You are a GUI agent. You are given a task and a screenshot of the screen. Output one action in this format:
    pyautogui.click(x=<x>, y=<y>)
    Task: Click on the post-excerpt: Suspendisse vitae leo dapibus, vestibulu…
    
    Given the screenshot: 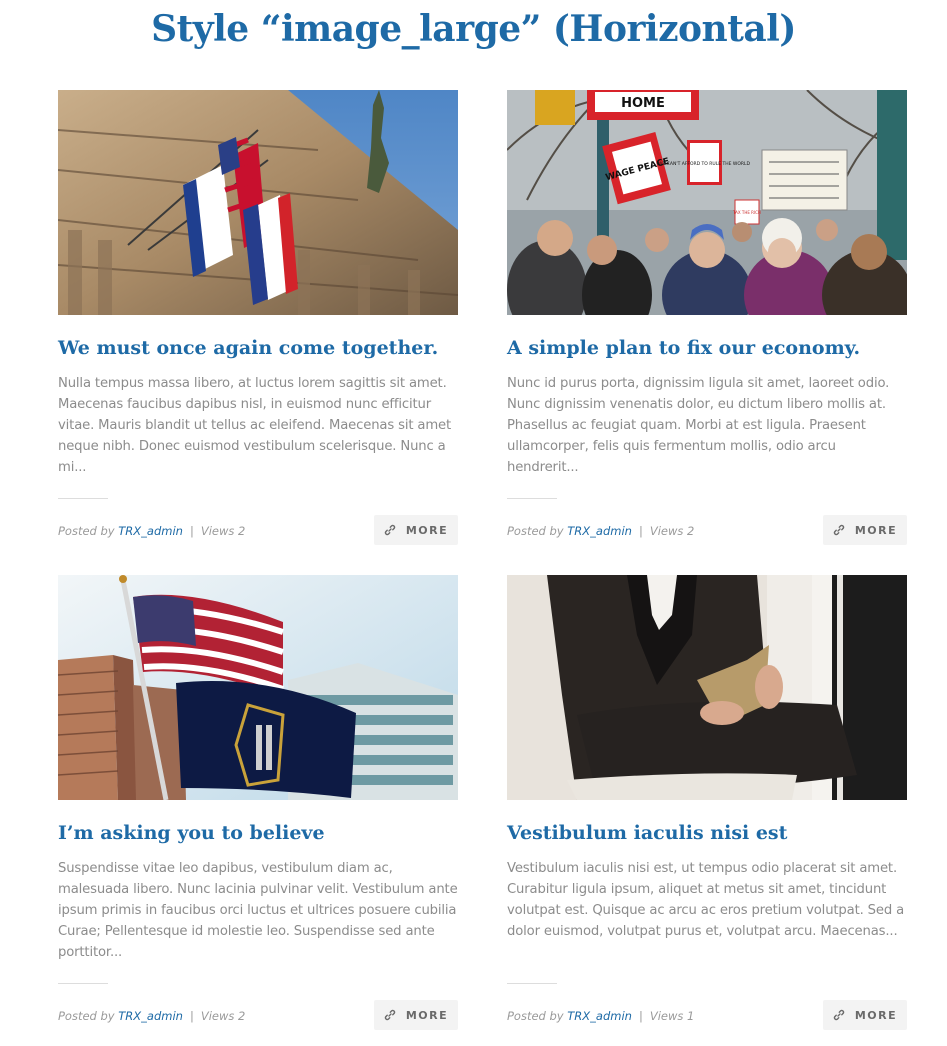 What is the action you would take?
    pyautogui.click(x=258, y=910)
    